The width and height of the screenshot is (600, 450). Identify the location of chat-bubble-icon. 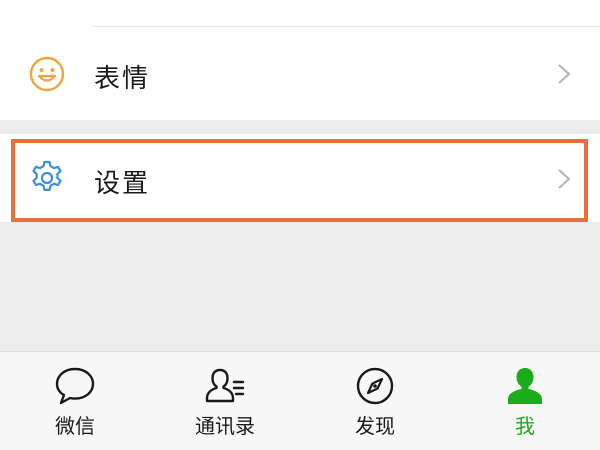
(75, 386).